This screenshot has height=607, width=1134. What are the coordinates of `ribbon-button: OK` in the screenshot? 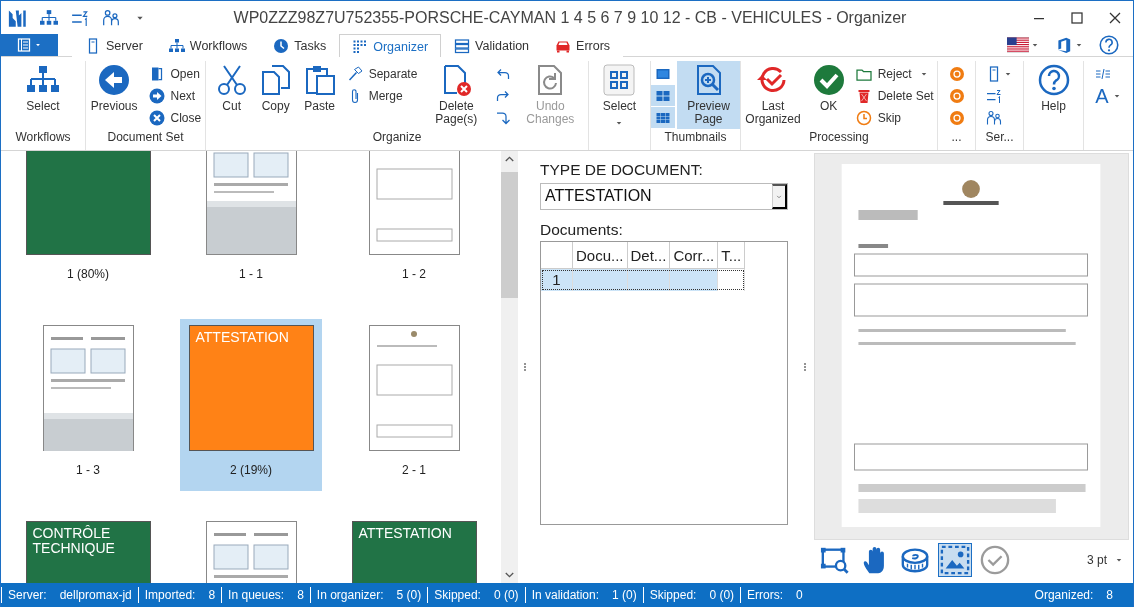 It's located at (828, 93).